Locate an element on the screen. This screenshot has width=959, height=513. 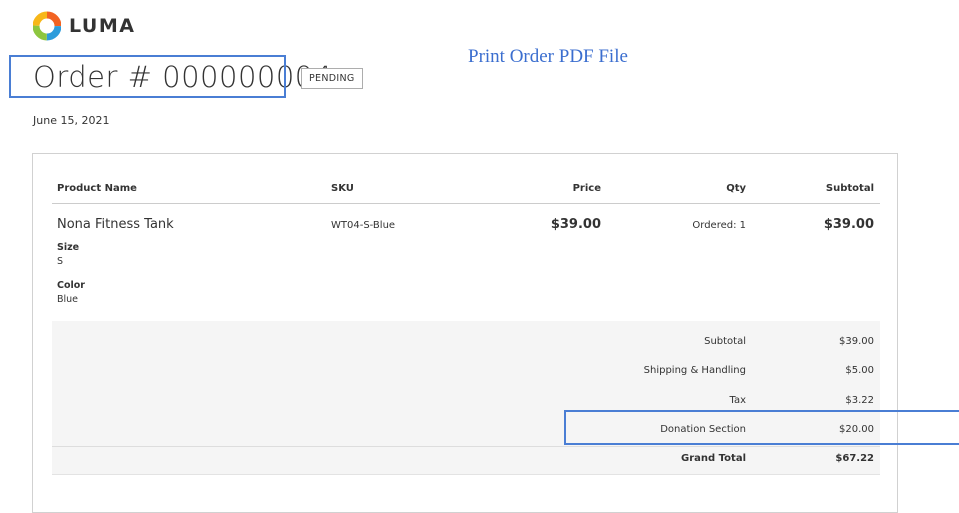
totals-tax-label: Tax is located at coordinates (738, 400).